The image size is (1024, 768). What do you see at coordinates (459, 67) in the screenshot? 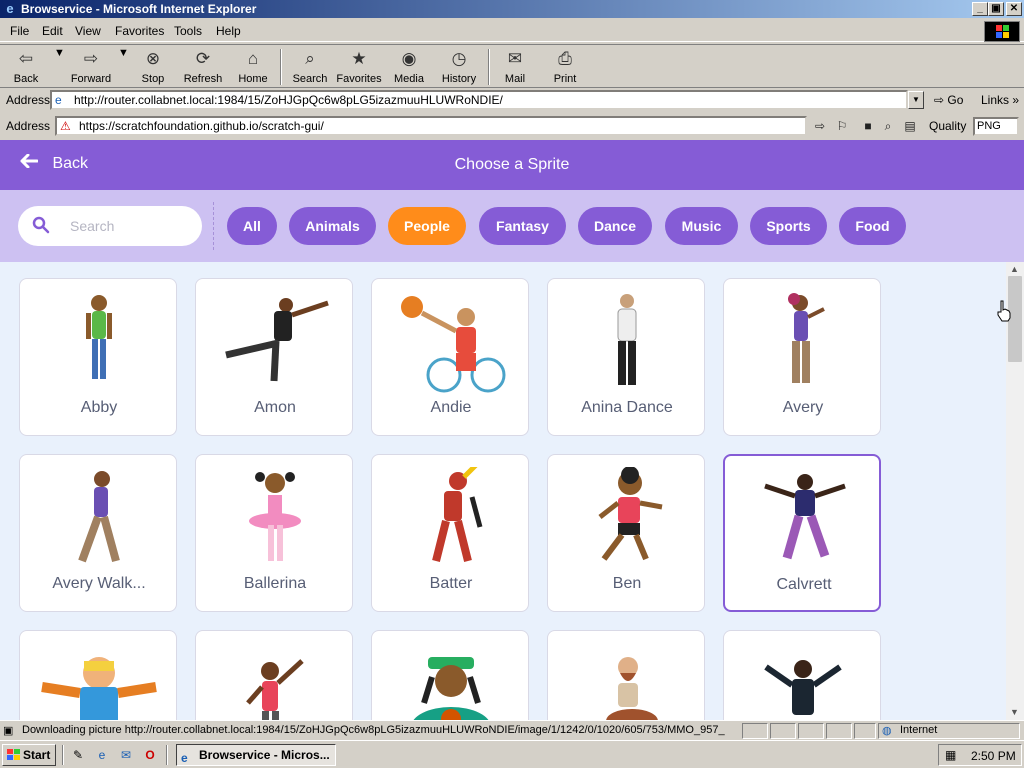
I see `history-button: ◷ History` at bounding box center [459, 67].